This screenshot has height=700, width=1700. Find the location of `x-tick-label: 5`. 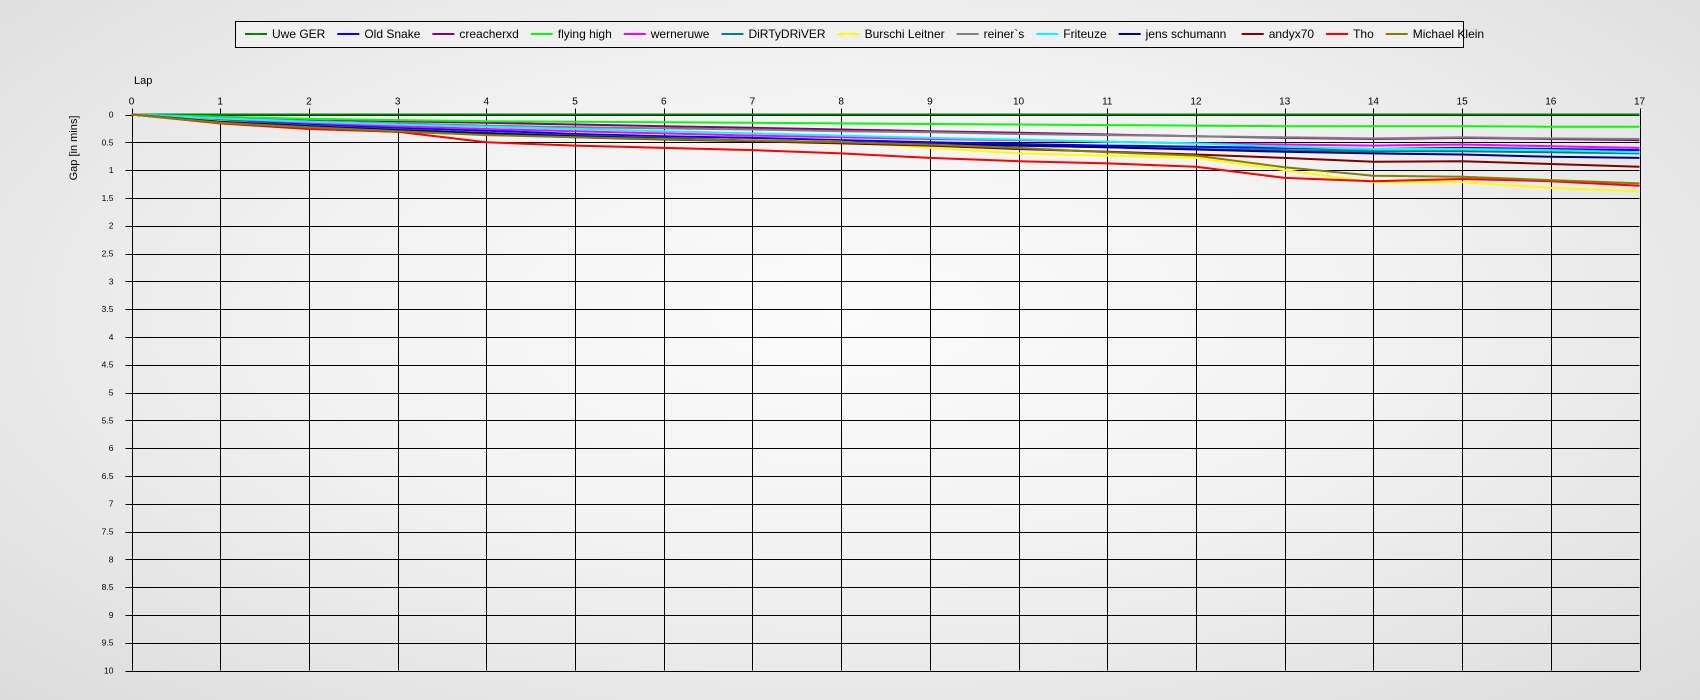

x-tick-label: 5 is located at coordinates (575, 102).